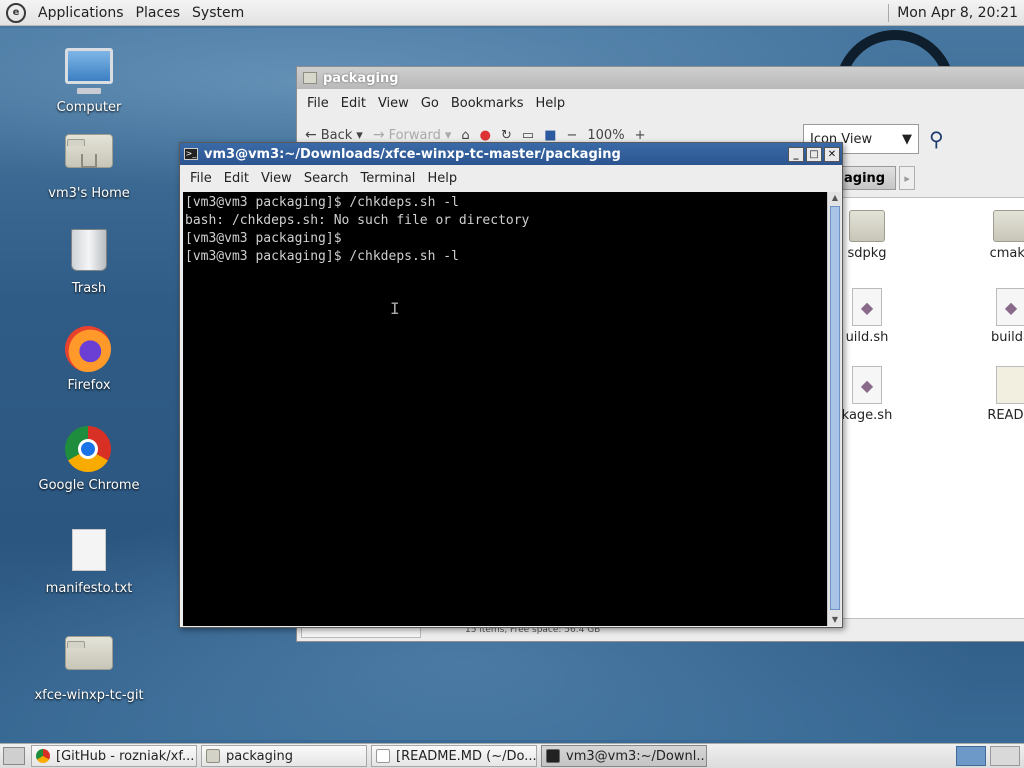 This screenshot has height=768, width=1024. I want to click on home-button: ⌂, so click(465, 135).